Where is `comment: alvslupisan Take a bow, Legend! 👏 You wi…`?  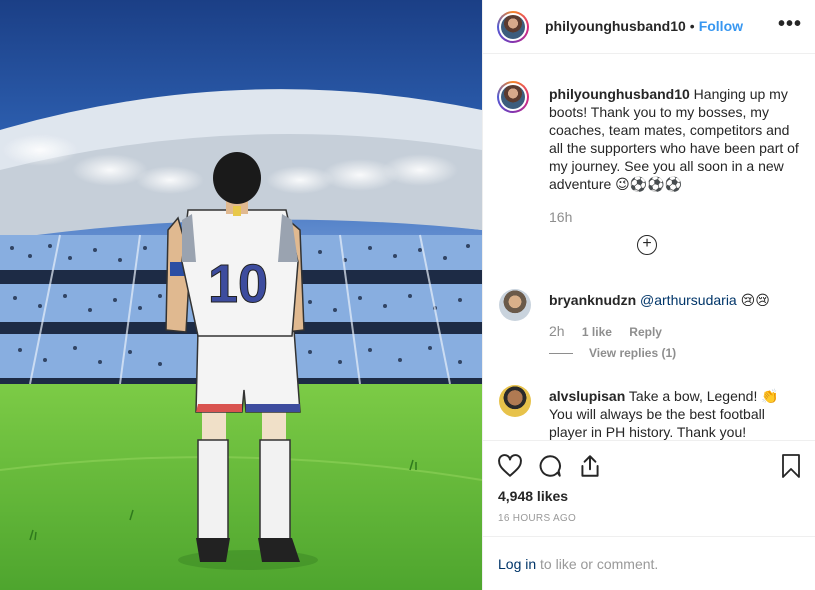 comment: alvslupisan Take a bow, Legend! 👏 You wi… is located at coordinates (664, 413).